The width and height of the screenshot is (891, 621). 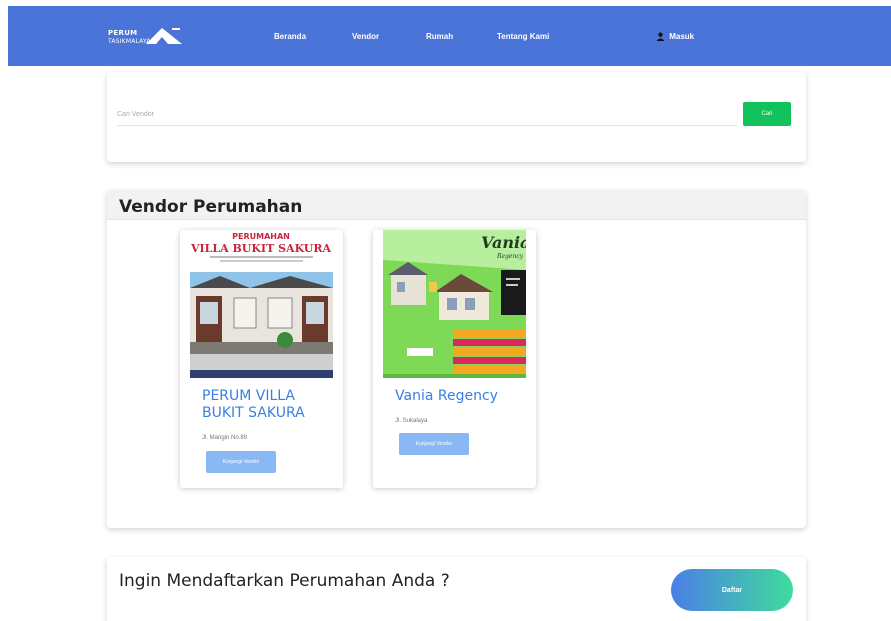 What do you see at coordinates (523, 36) in the screenshot?
I see `nav-item-tentang-kami: Tentang Kami` at bounding box center [523, 36].